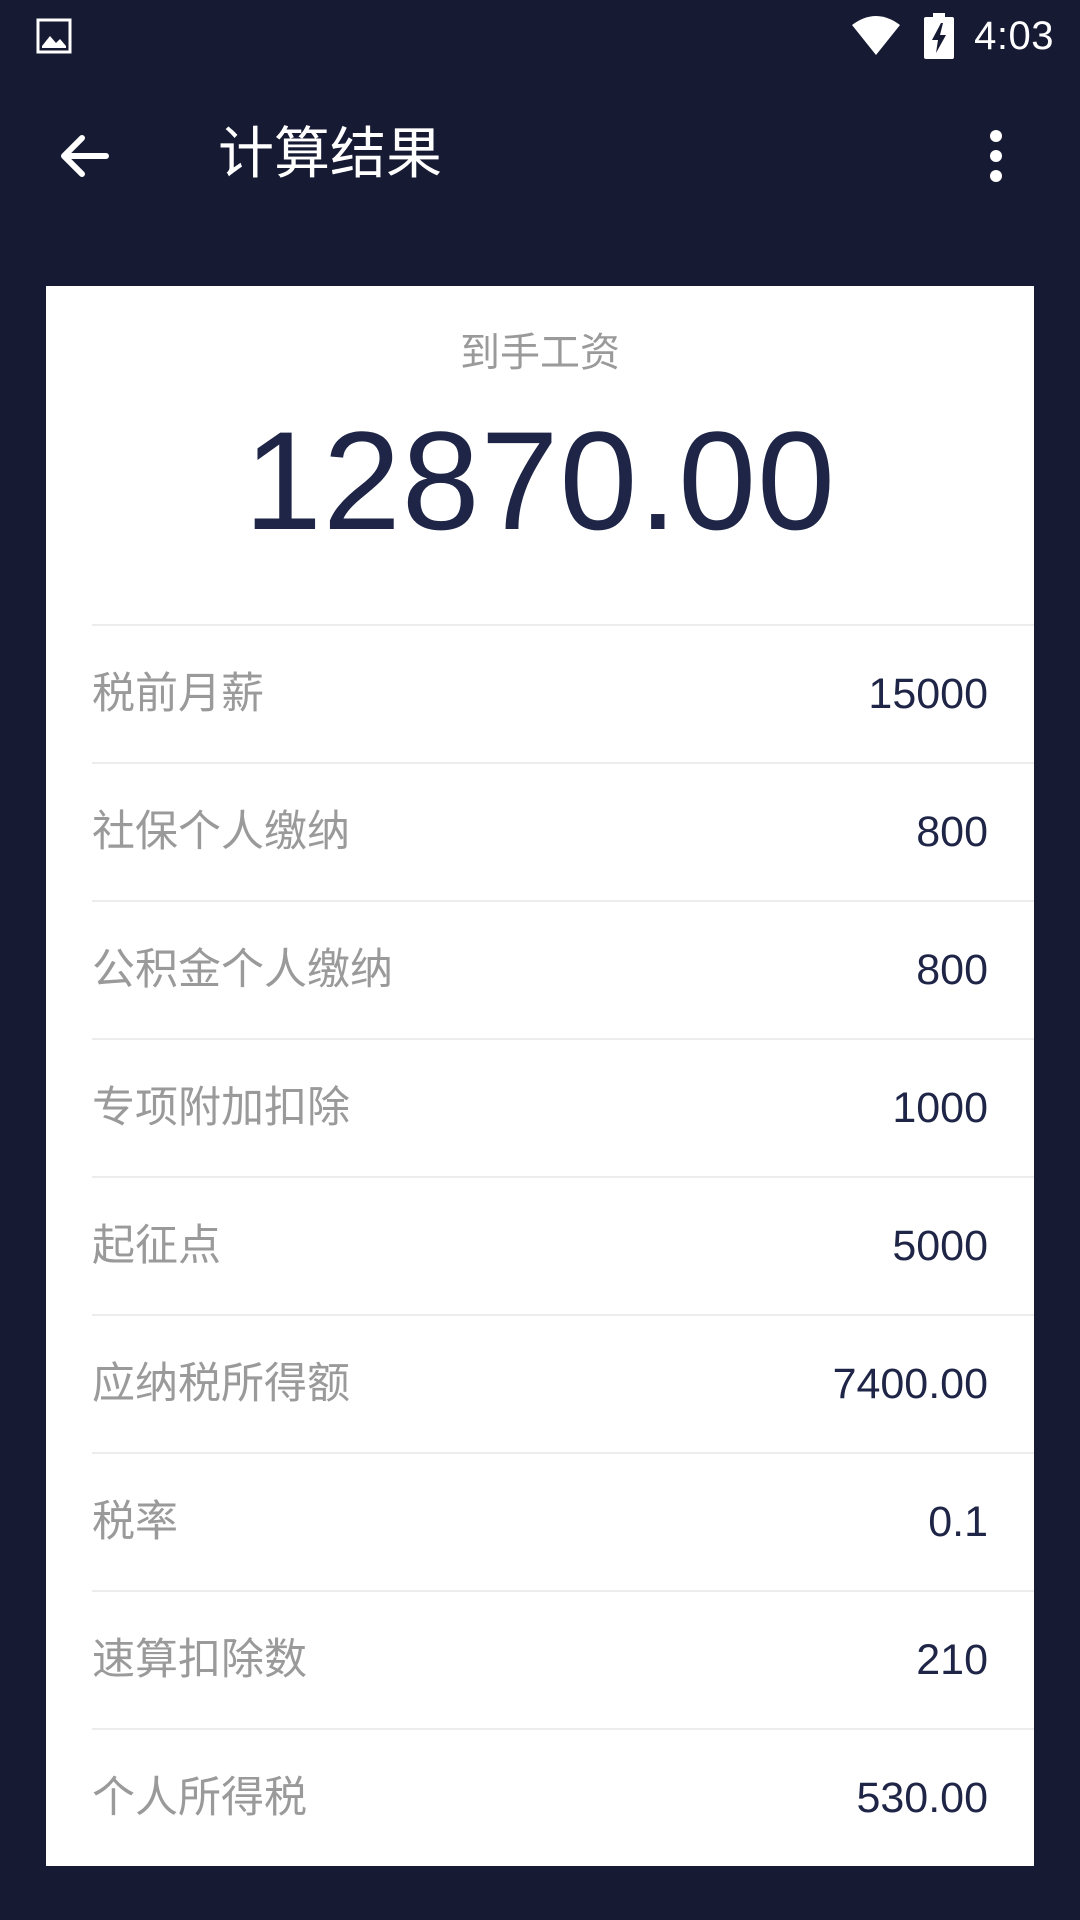 The width and height of the screenshot is (1080, 1920). I want to click on result-row-threshold: 起征点 5000, so click(563, 1245).